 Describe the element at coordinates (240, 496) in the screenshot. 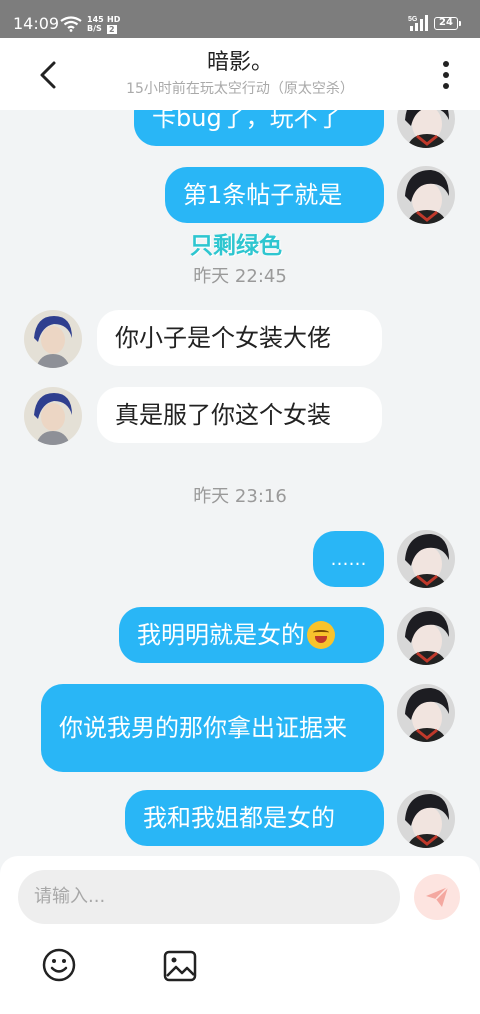

I see `timestamp: 昨天 23:16` at that location.